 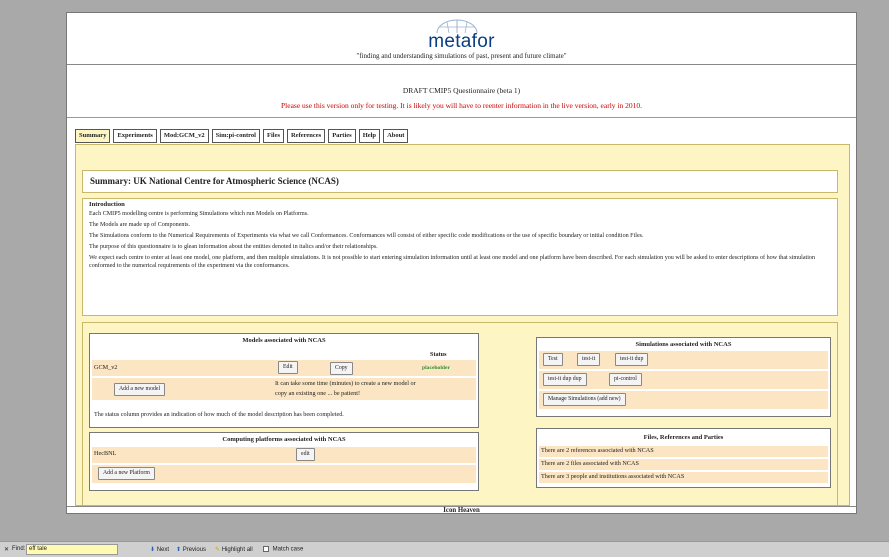 I want to click on list-item: Manage Simulations (add new), so click(x=683, y=400).